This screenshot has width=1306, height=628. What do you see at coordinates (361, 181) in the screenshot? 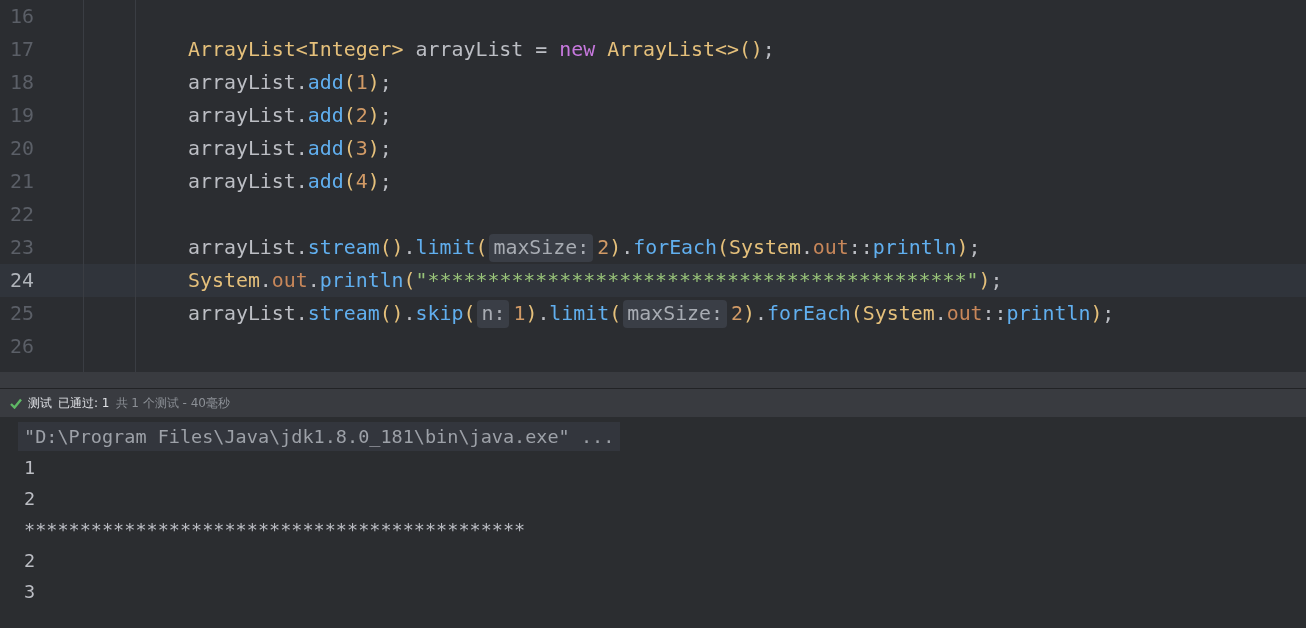
I see `code-token: 4` at bounding box center [361, 181].